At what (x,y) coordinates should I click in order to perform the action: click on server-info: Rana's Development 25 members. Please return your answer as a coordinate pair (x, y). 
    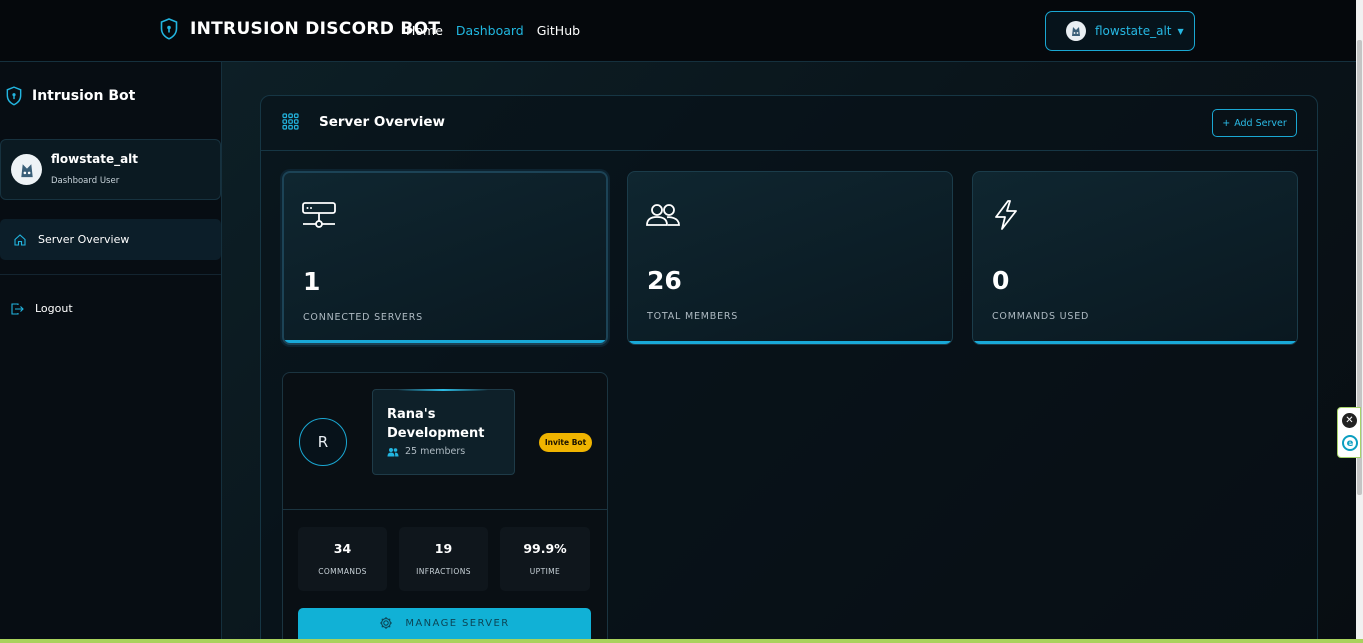
    Looking at the image, I should click on (443, 432).